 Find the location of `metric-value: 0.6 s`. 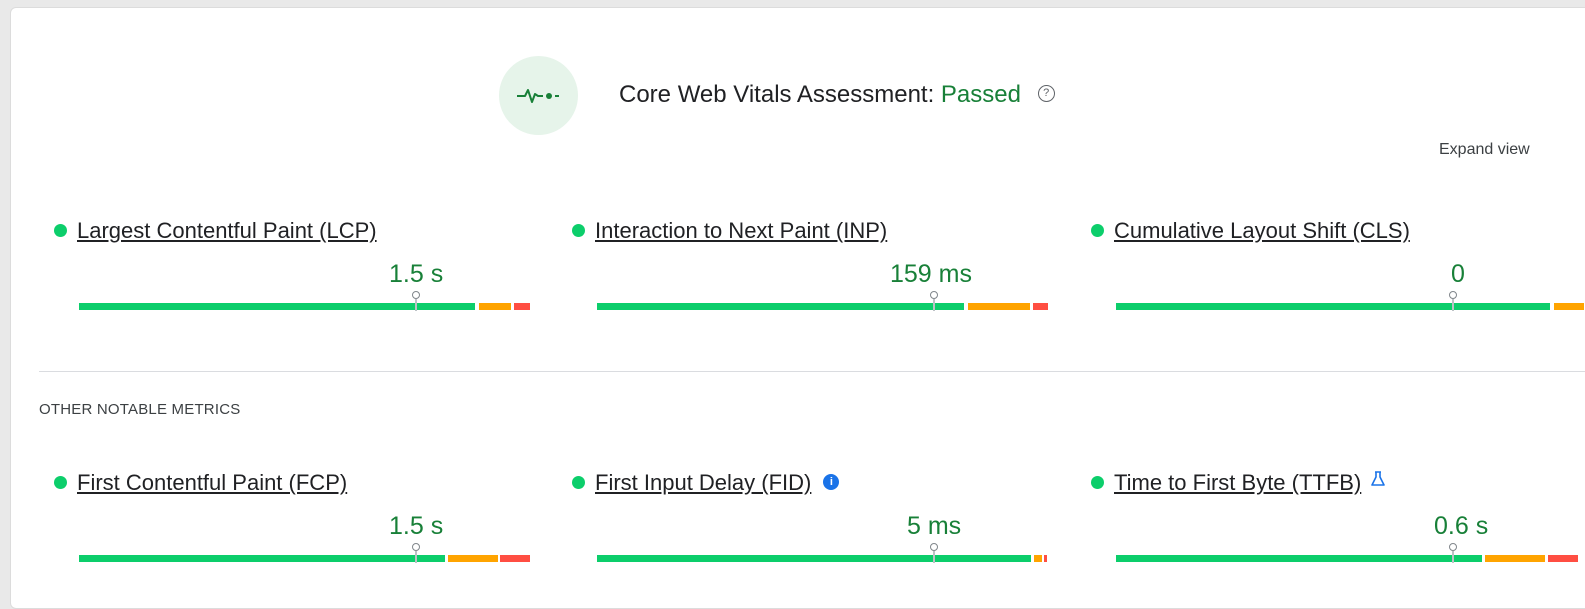

metric-value: 0.6 s is located at coordinates (1461, 526).